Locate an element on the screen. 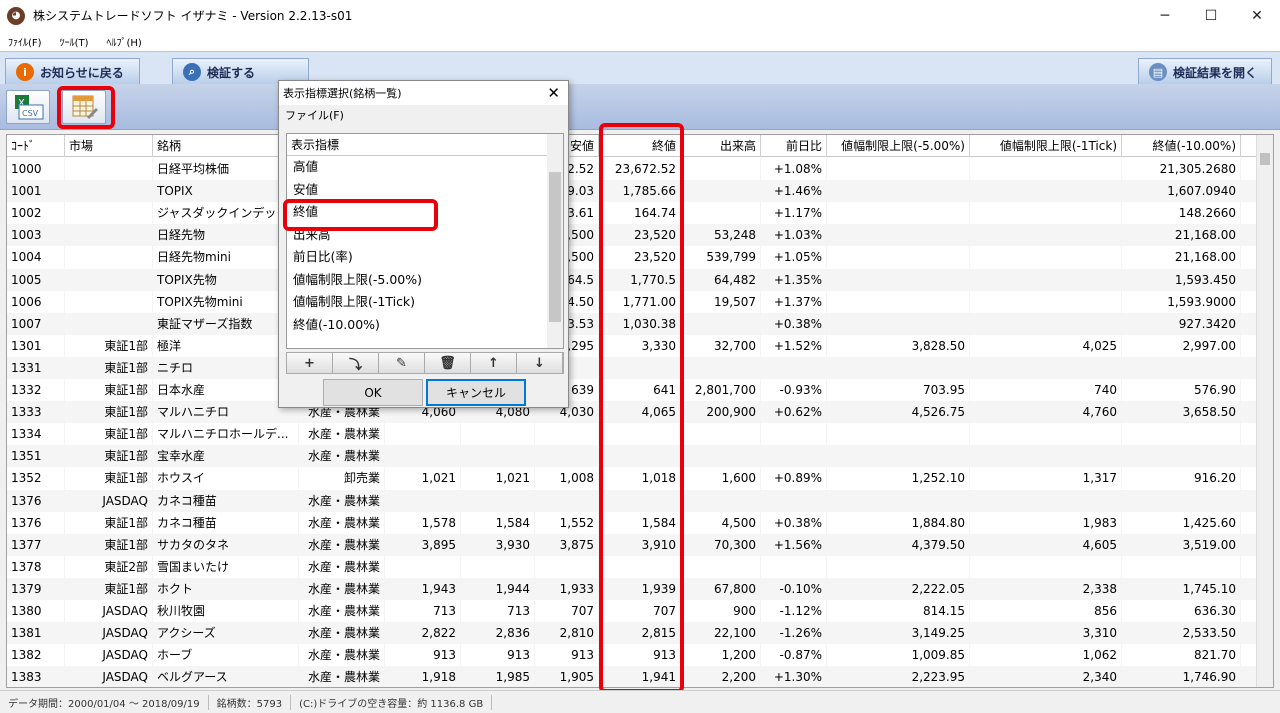 This screenshot has height=713, width=1280. header-close: 終値 is located at coordinates (640, 146).